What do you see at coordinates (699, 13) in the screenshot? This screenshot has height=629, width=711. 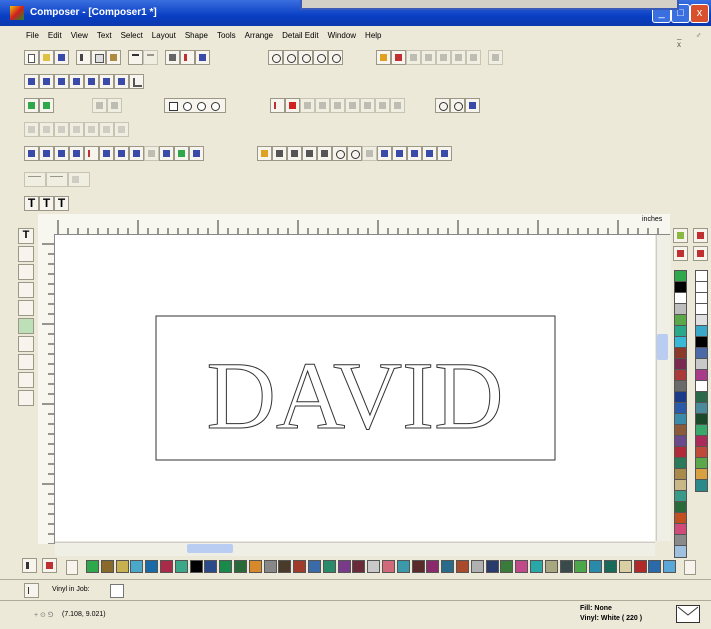 I see `close-button: x` at bounding box center [699, 13].